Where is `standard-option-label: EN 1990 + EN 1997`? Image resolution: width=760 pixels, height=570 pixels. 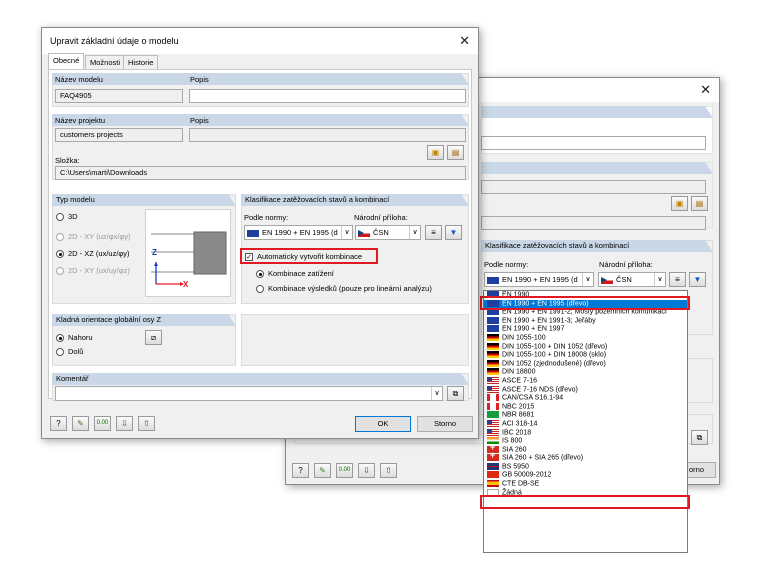 standard-option-label: EN 1990 + EN 1997 is located at coordinates (533, 329).